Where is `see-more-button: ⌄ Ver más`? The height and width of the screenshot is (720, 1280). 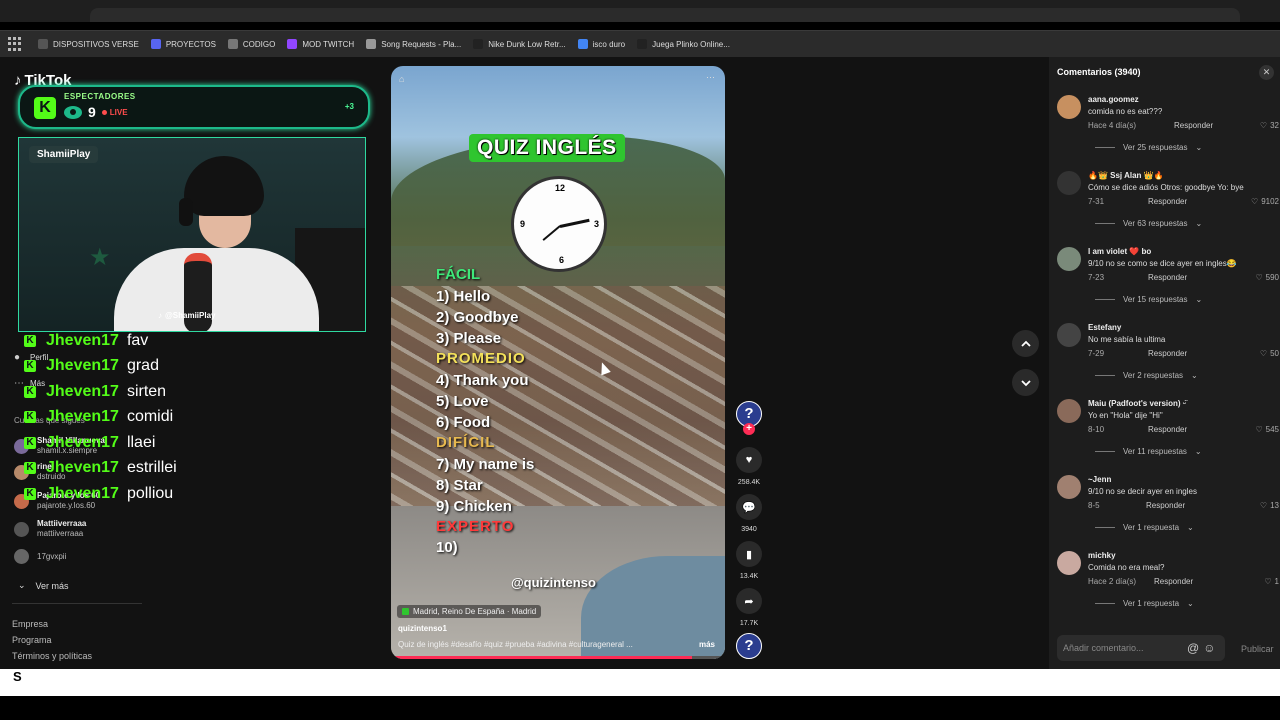
see-more-button: ⌄ Ver más is located at coordinates (43, 585).